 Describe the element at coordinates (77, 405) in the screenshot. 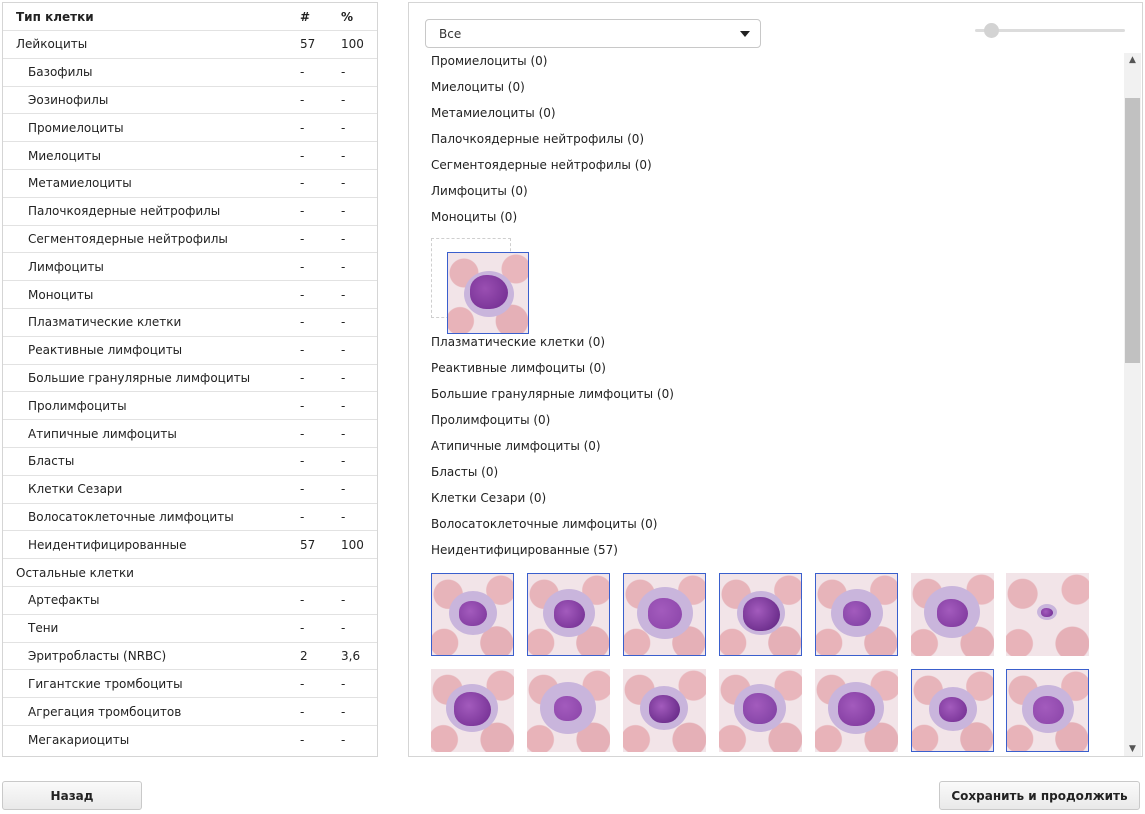

I see `row-cell-type: Пролимфоциты` at that location.